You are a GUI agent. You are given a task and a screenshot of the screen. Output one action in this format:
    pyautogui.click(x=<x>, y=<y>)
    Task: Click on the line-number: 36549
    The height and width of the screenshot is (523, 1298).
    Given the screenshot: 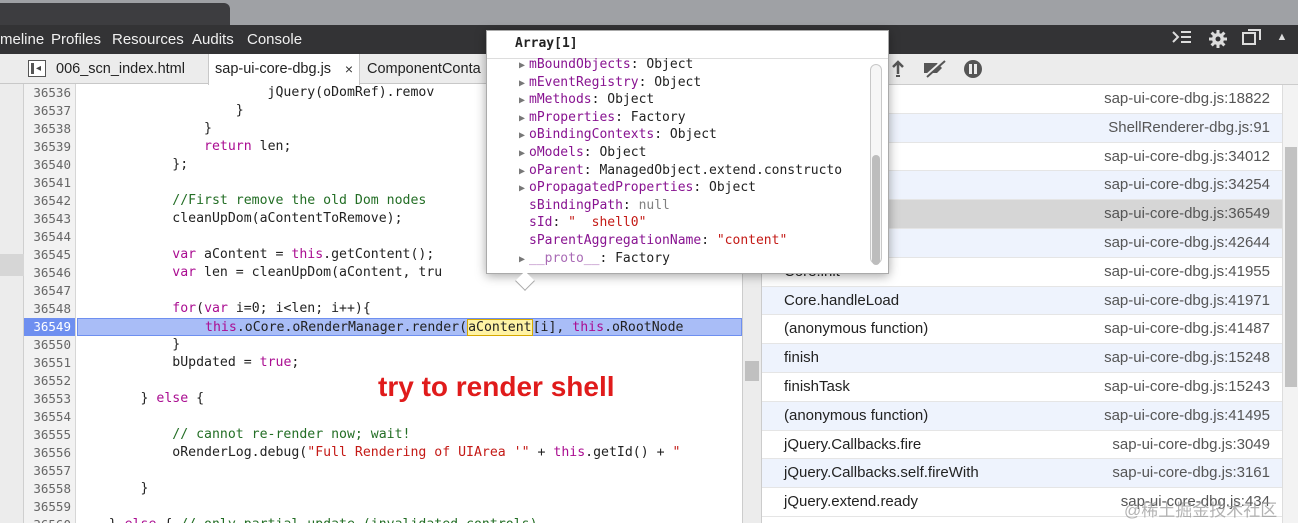 What is the action you would take?
    pyautogui.click(x=49, y=327)
    